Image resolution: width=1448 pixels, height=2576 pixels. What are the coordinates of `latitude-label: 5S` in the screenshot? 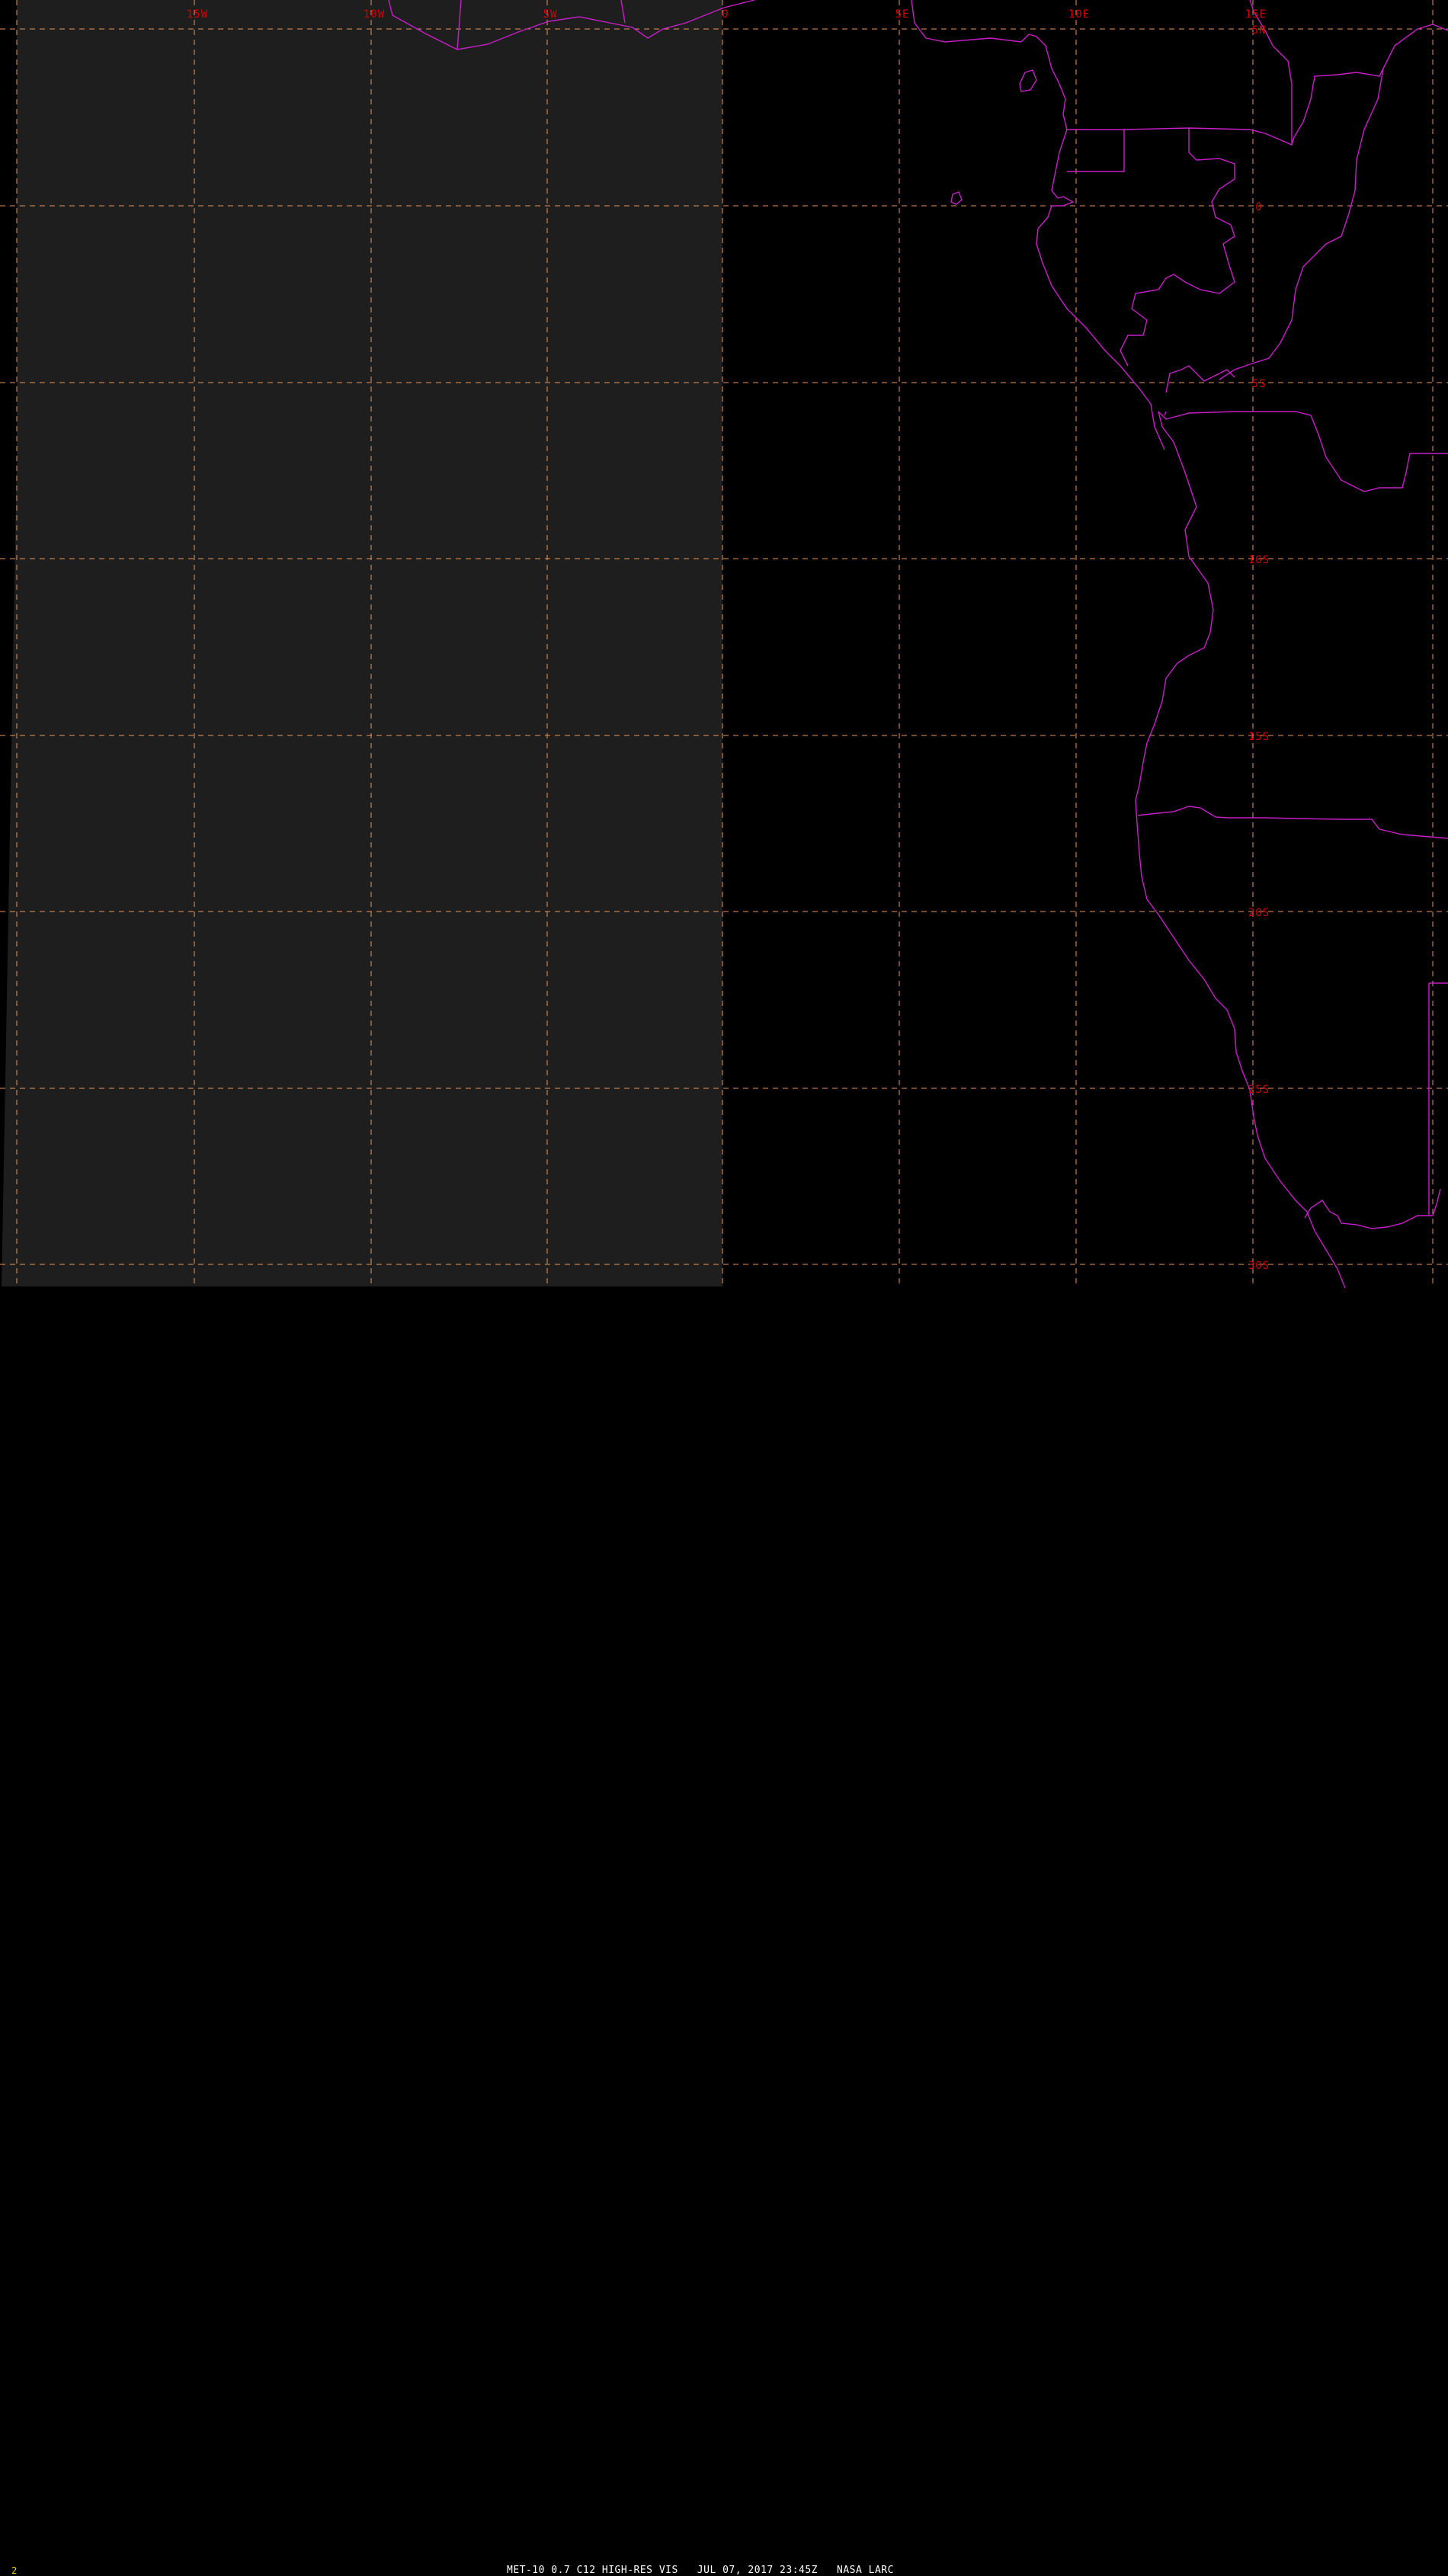 It's located at (1259, 384).